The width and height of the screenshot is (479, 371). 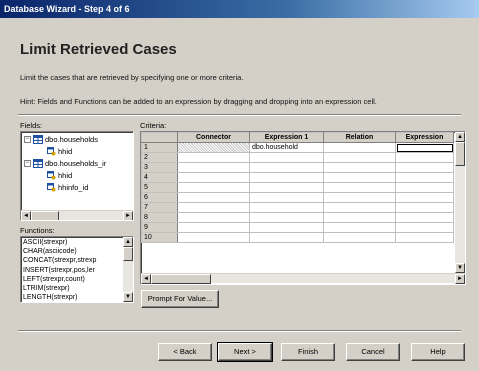 I want to click on table-row: 3, so click(x=297, y=167).